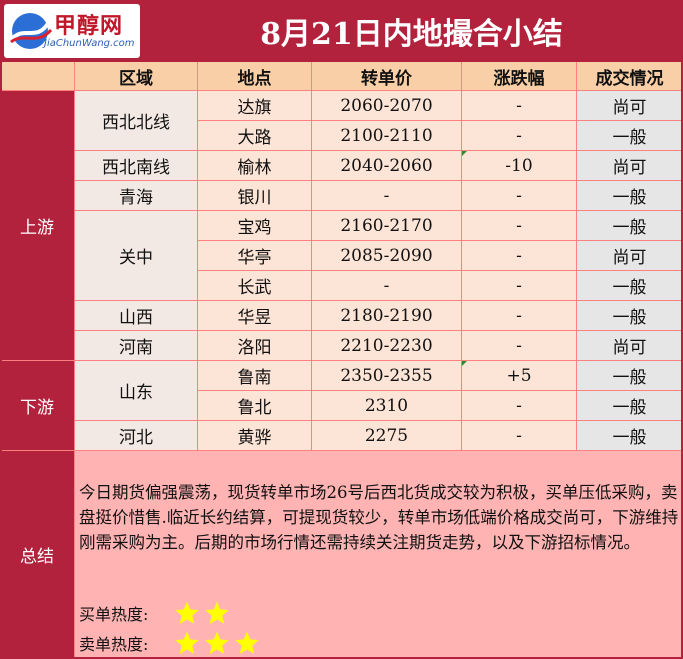  Describe the element at coordinates (136, 391) in the screenshot. I see `region-cell: 山东` at that location.